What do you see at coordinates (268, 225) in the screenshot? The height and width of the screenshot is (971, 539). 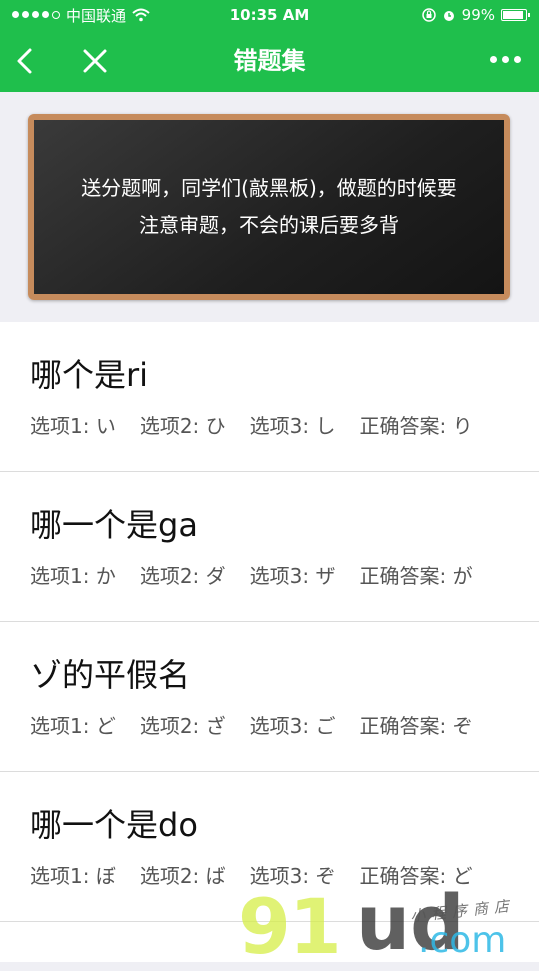 I see `banner-line-2: 注意审题，不会的课后要多背` at bounding box center [268, 225].